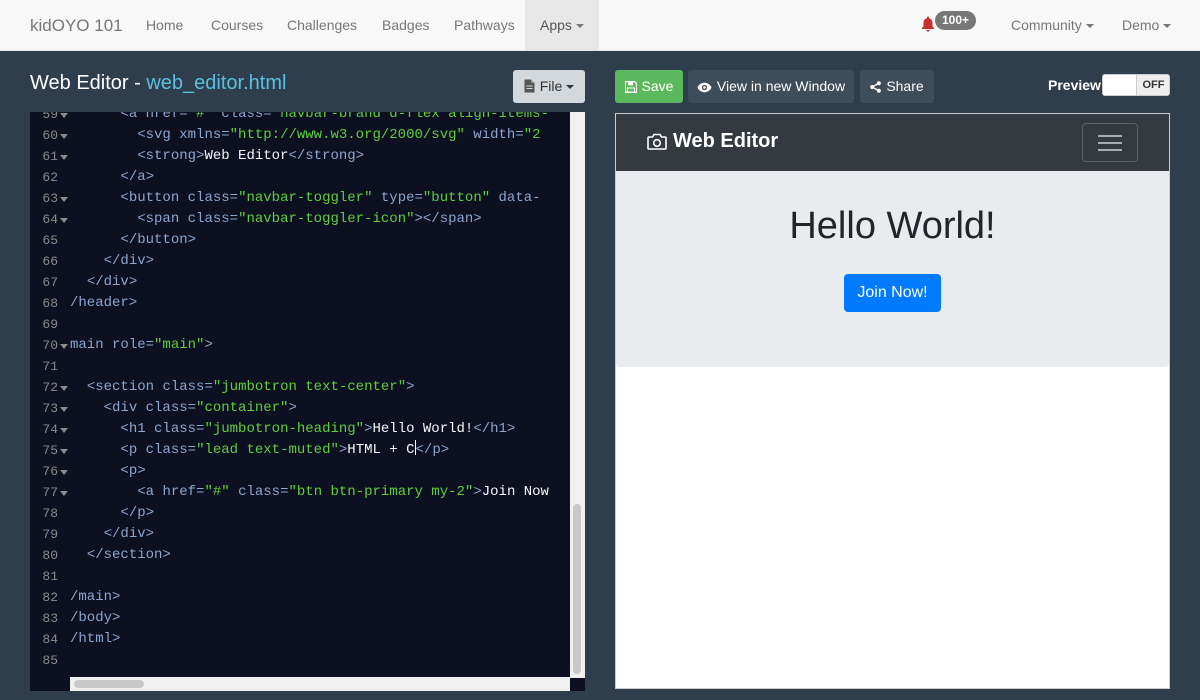  Describe the element at coordinates (300, 324) in the screenshot. I see `code-line: 69` at that location.